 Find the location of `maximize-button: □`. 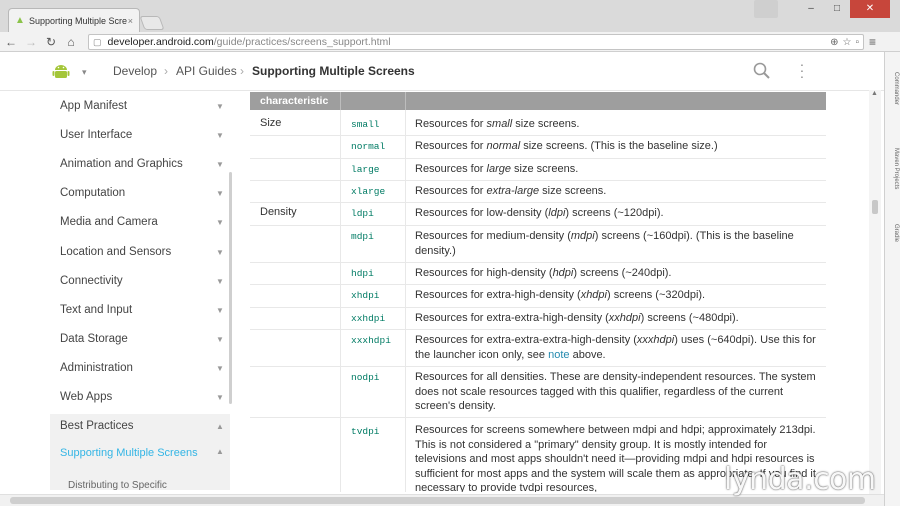

maximize-button: □ is located at coordinates (837, 9).